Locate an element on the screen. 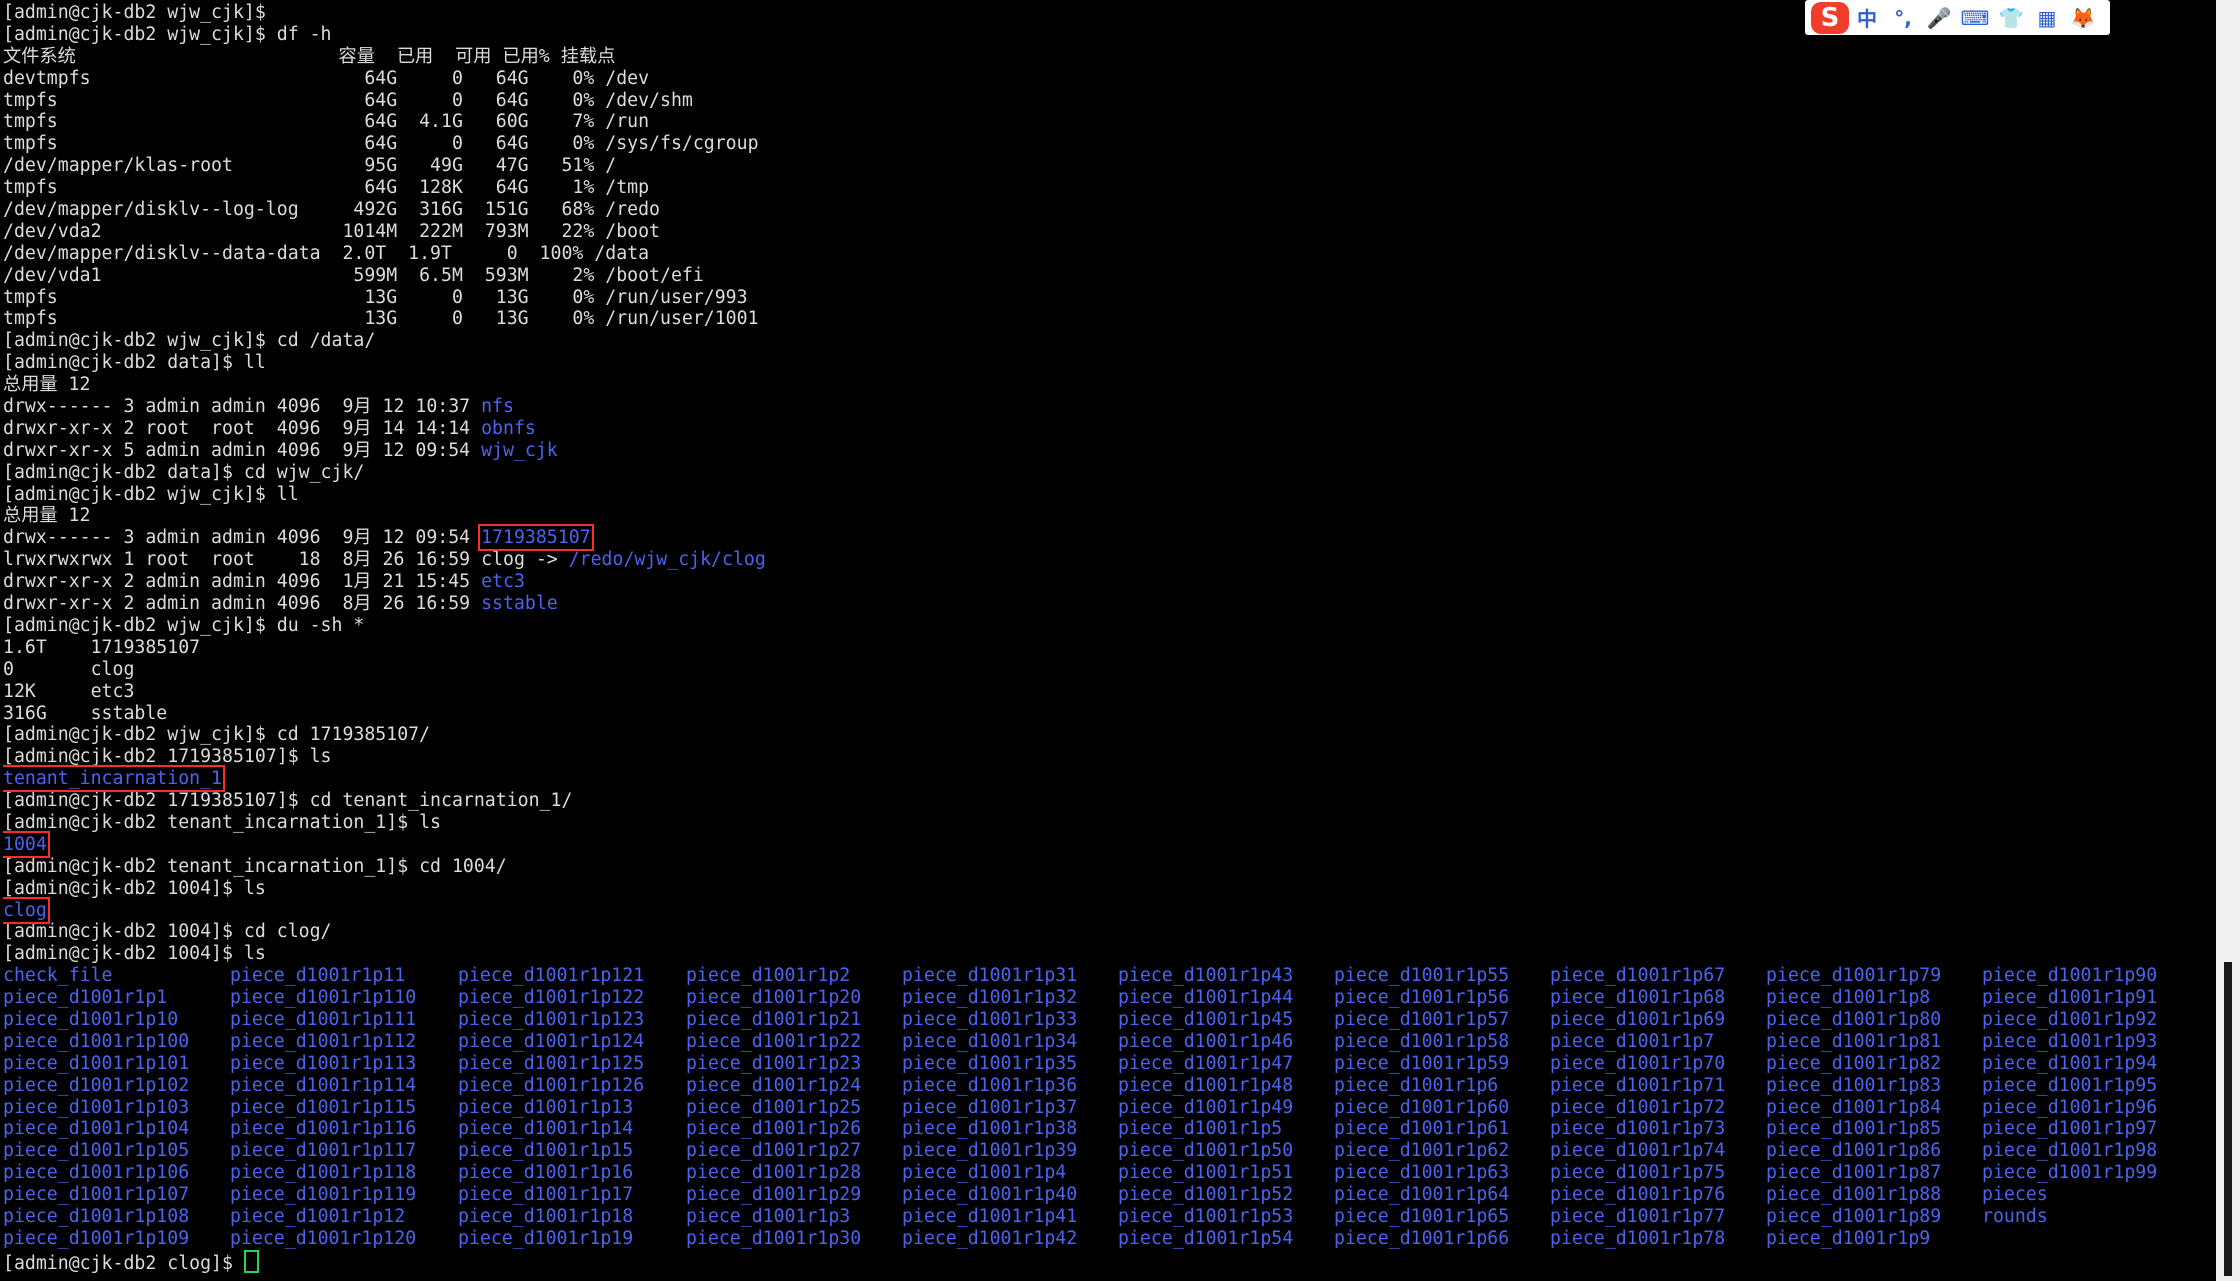 The height and width of the screenshot is (1281, 2240). file-list-item: piece_d1001r1p42 is located at coordinates (1010, 1239).